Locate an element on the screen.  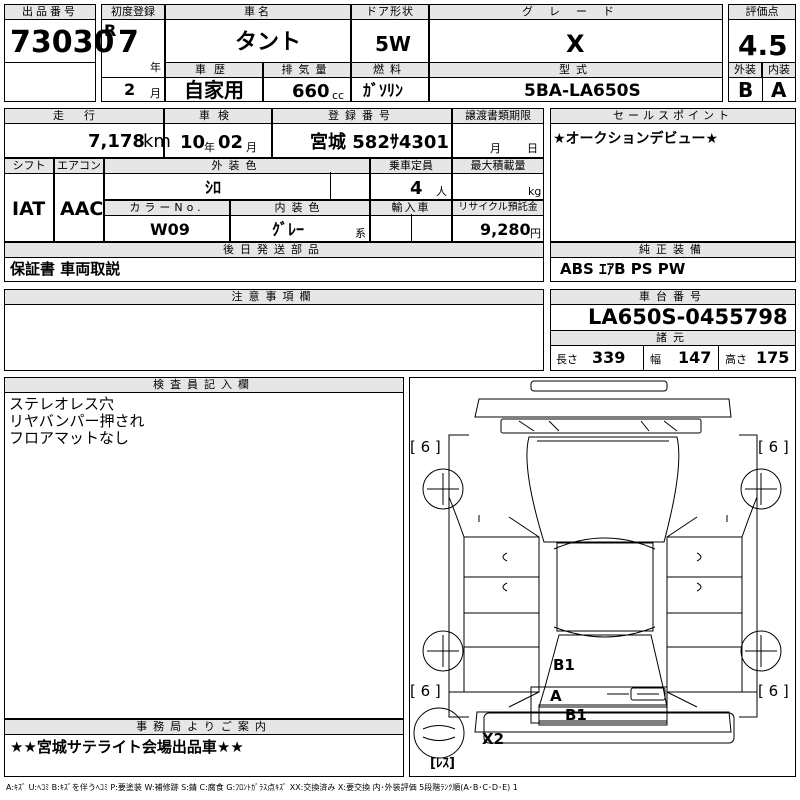
car-name: タント is located at coordinates (268, 42).